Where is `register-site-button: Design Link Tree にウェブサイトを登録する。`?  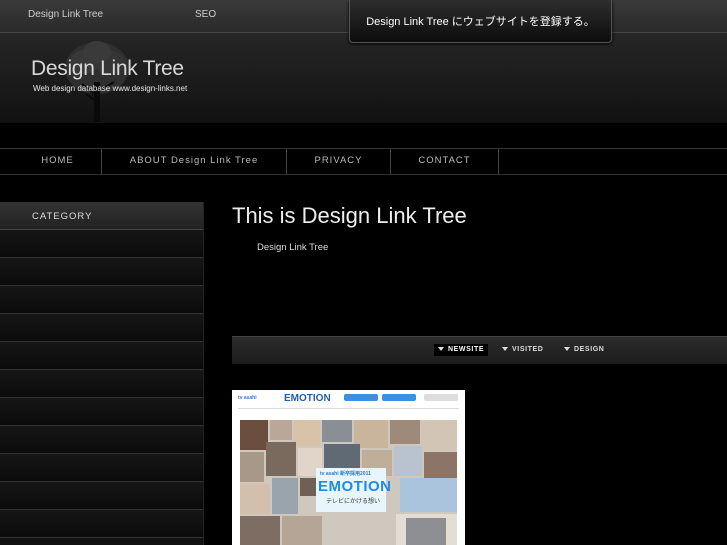
register-site-button: Design Link Tree にウェブサイトを登録する。 is located at coordinates (480, 21).